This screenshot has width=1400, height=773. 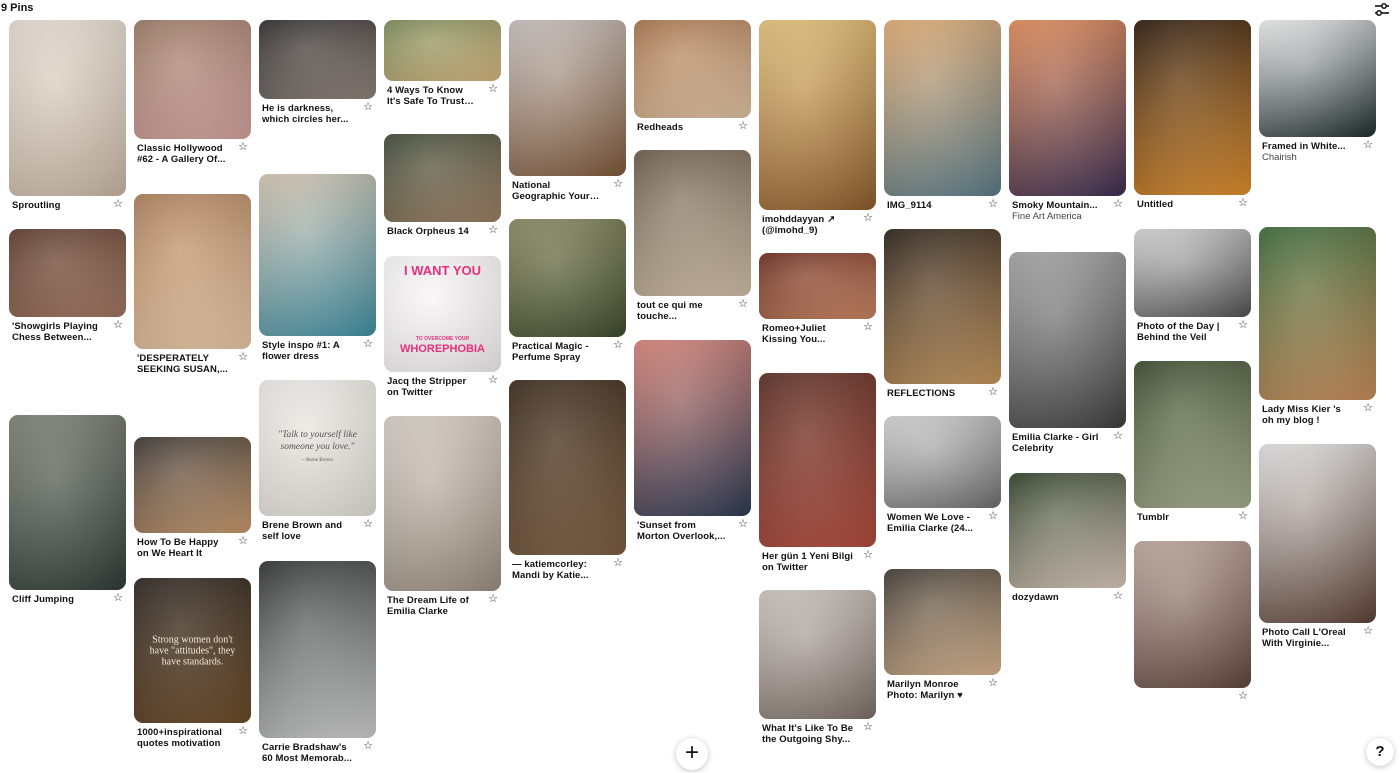 What do you see at coordinates (1380, 752) in the screenshot?
I see `help-button: ?` at bounding box center [1380, 752].